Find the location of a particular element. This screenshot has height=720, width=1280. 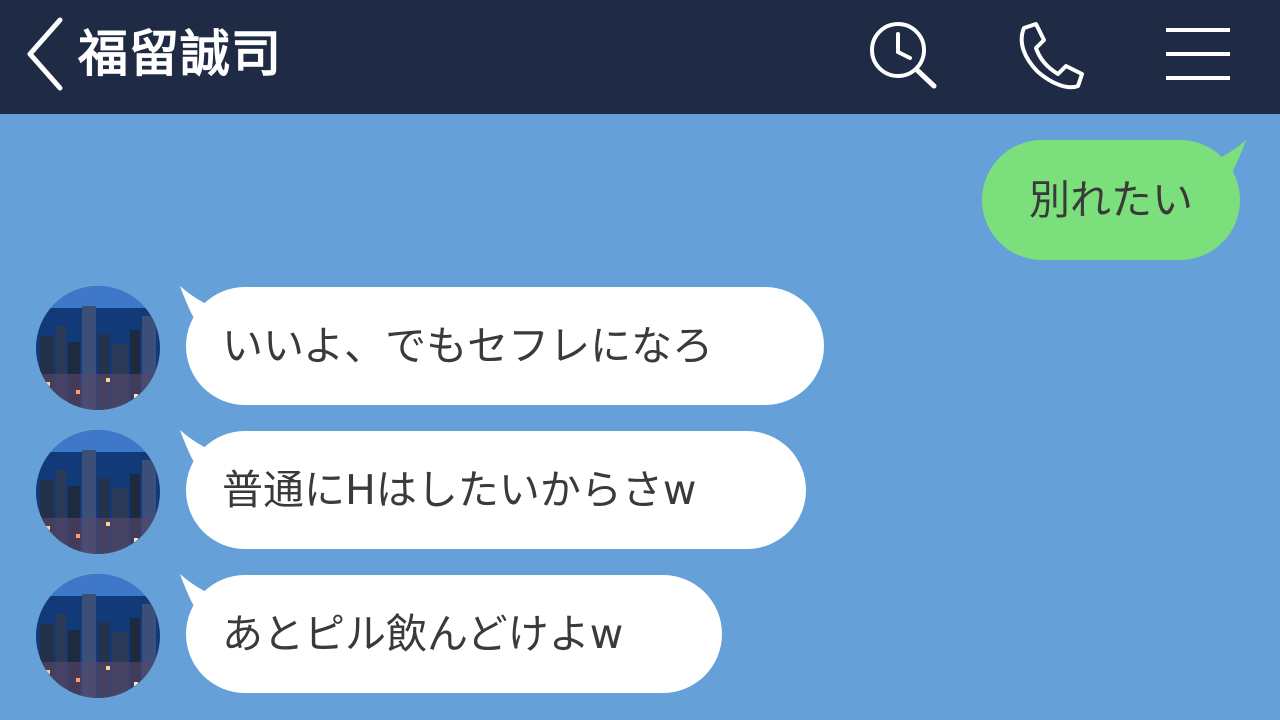

incoming-message-bubble: あとピル飲んどけよw is located at coordinates (454, 634).